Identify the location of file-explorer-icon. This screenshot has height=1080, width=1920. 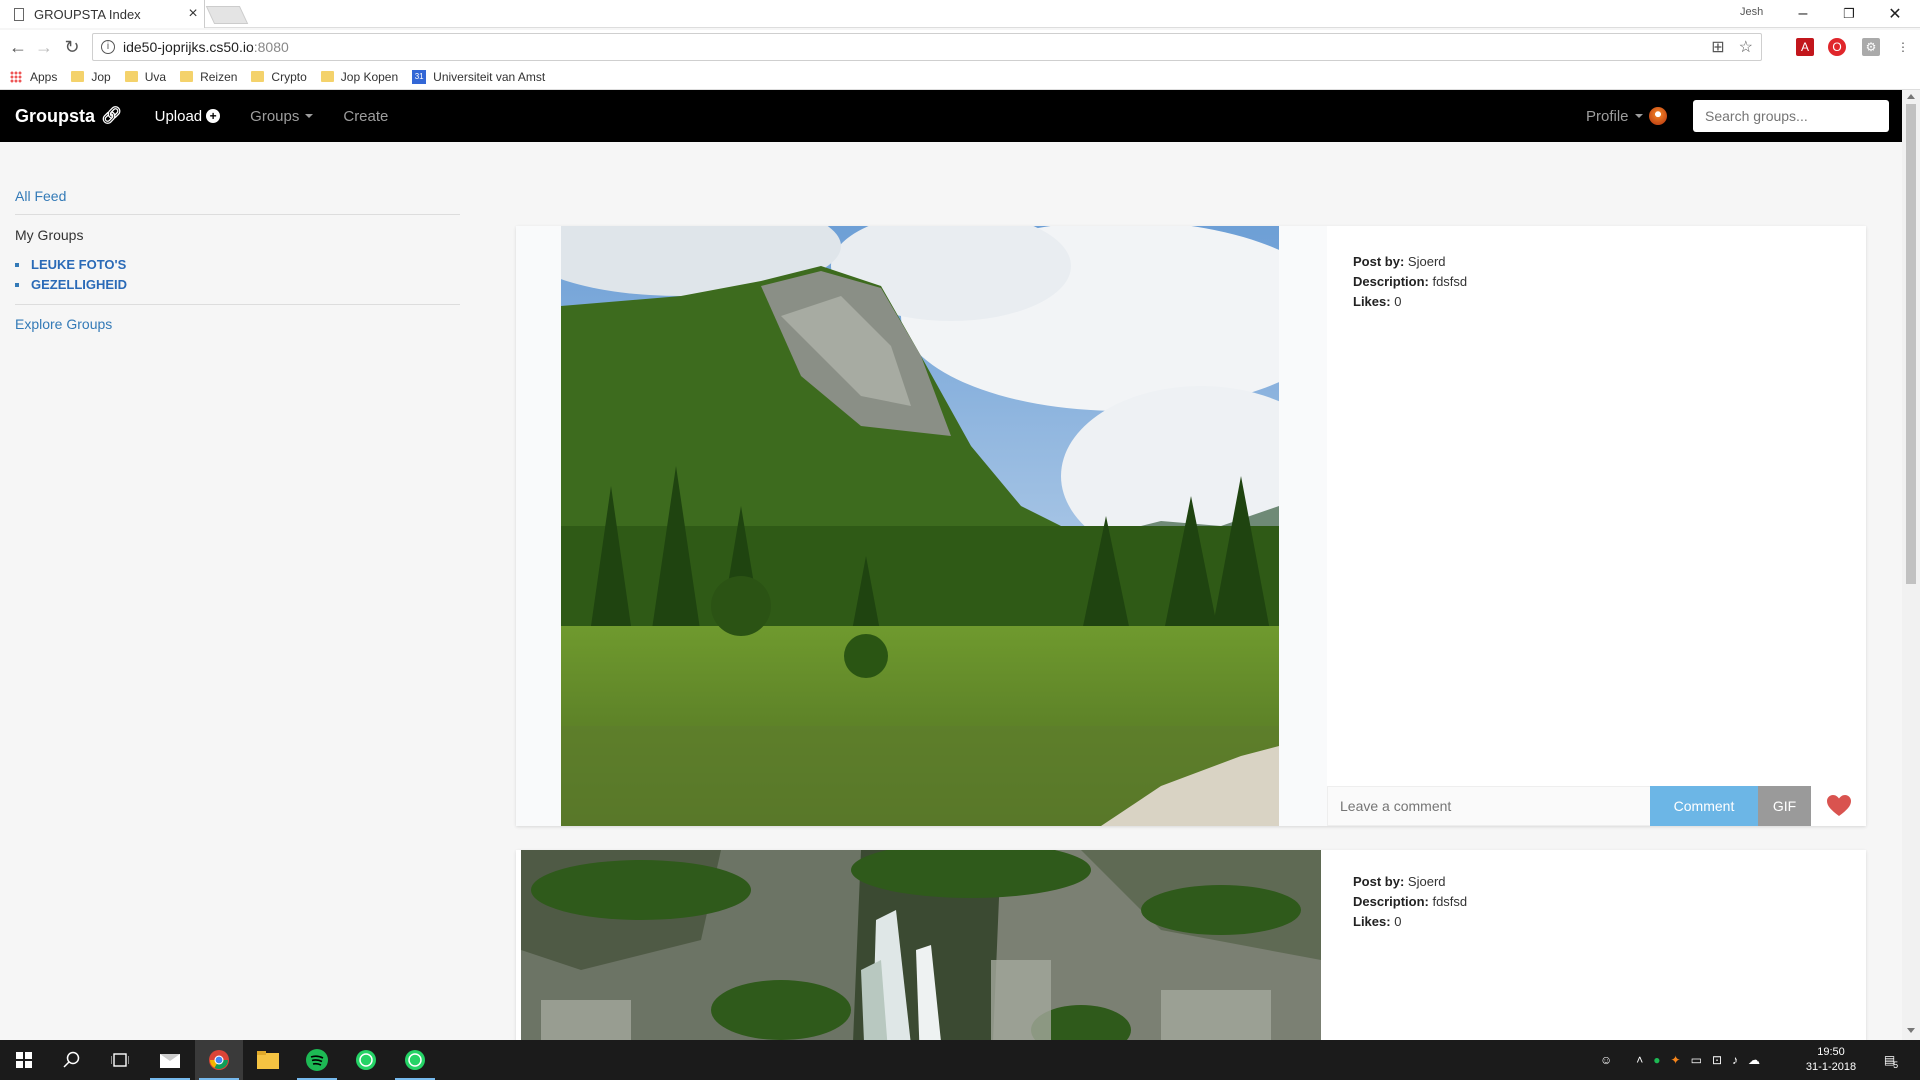
(268, 1060).